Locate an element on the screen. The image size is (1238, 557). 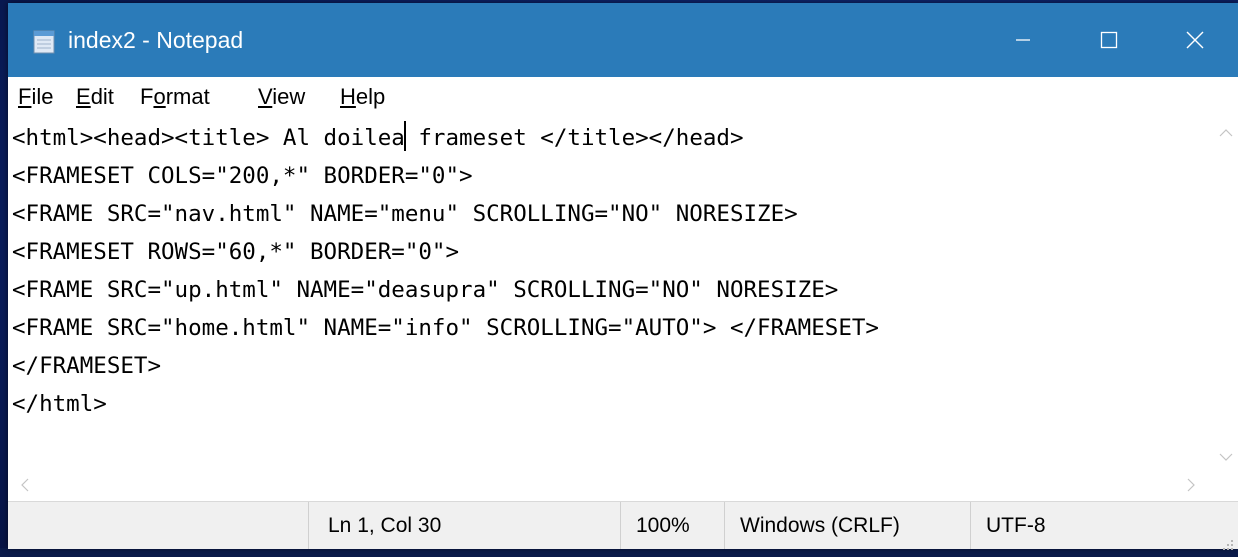
window-title: index2 - Notepad is located at coordinates (156, 40).